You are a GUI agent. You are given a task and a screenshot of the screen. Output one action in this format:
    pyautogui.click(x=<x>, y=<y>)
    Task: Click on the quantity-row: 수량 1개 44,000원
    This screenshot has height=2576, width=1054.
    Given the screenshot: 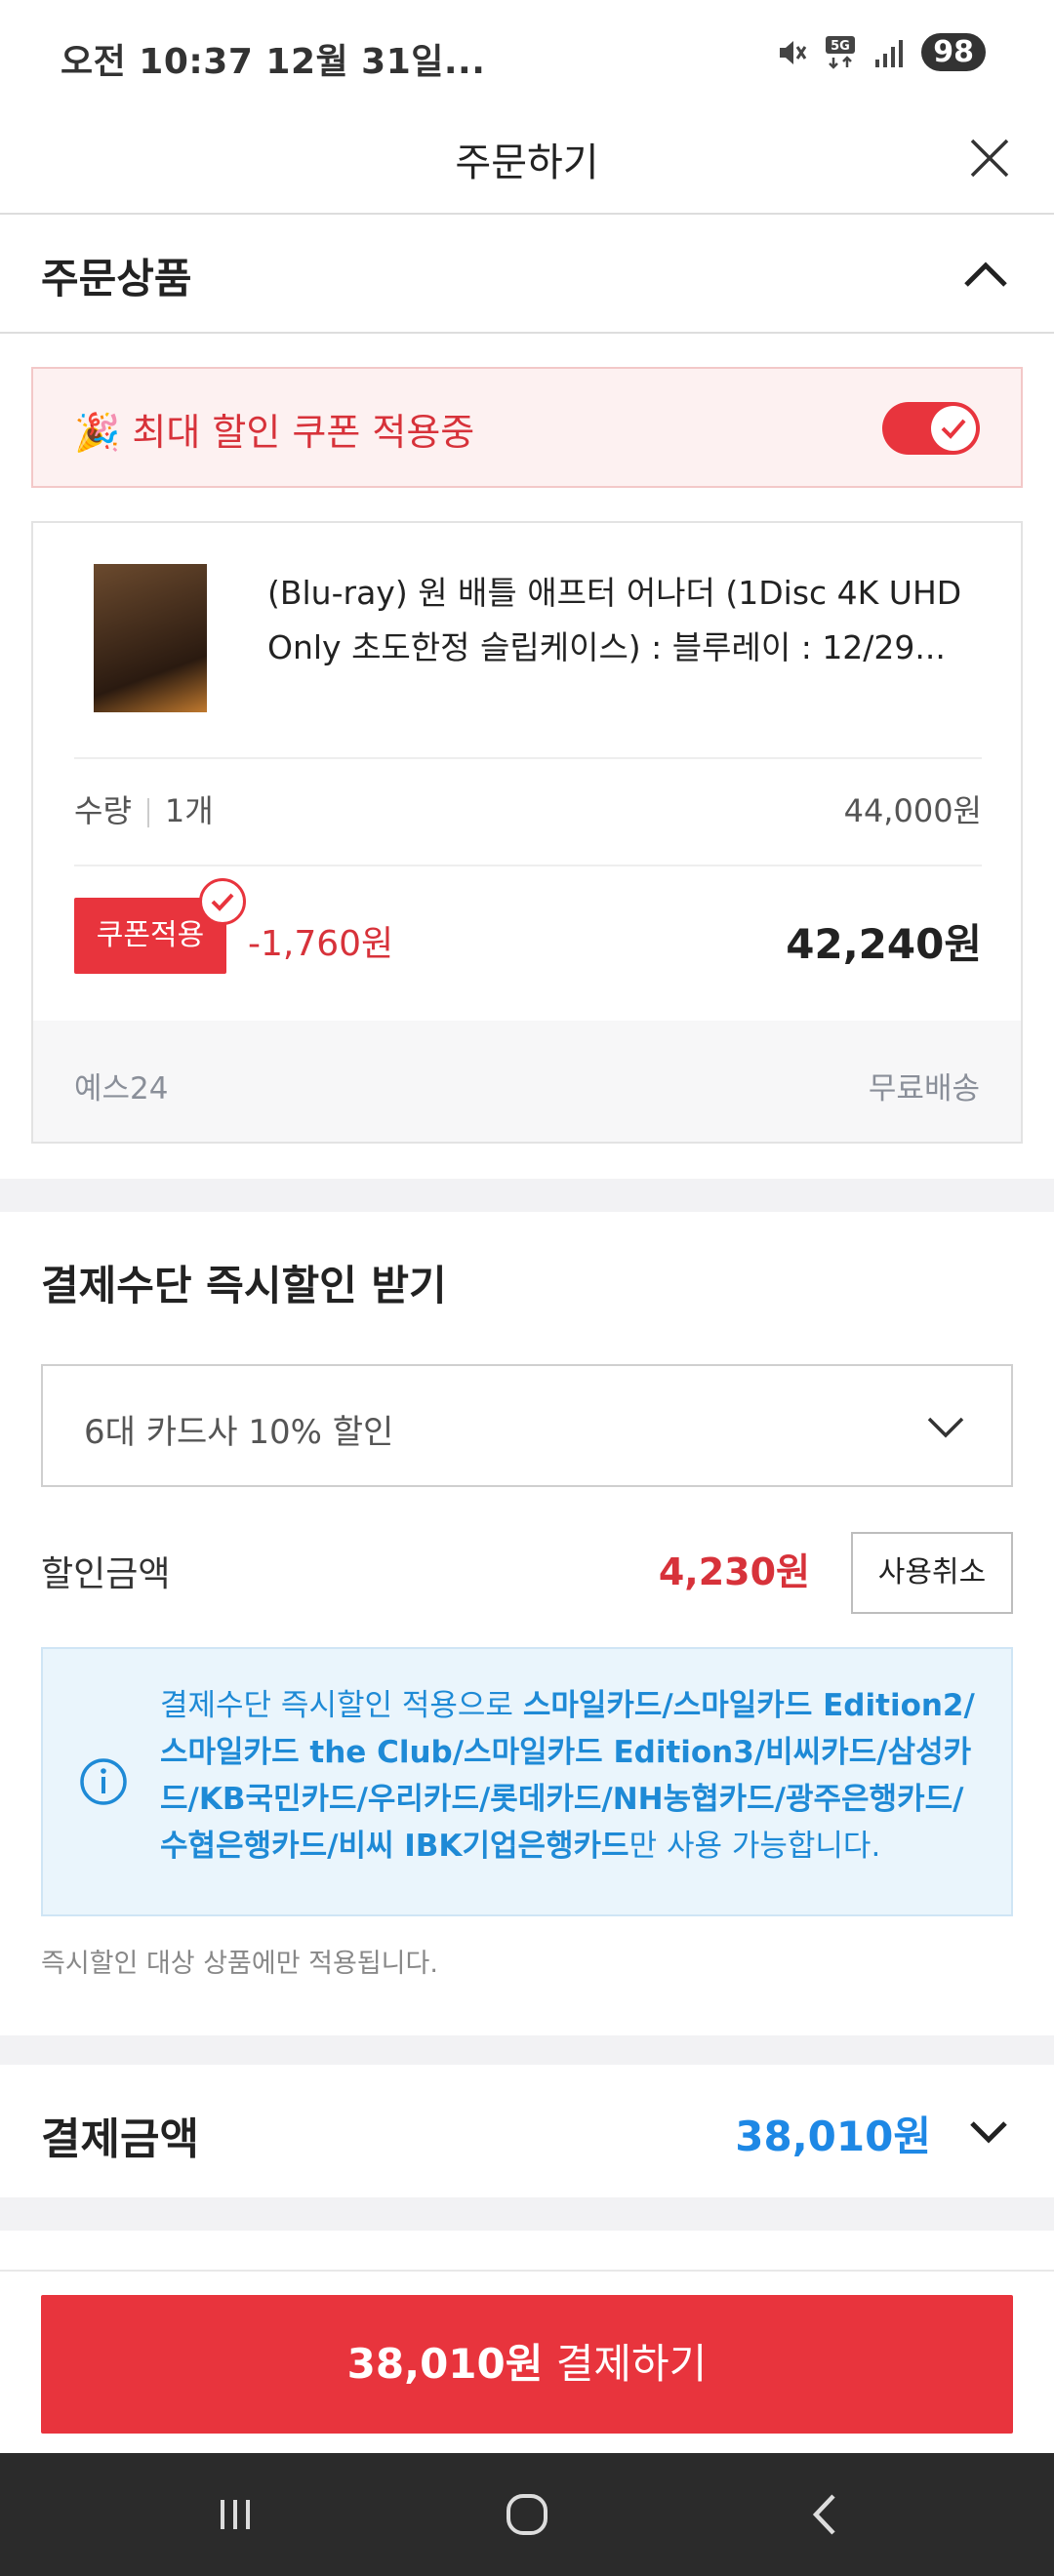 What is the action you would take?
    pyautogui.click(x=528, y=808)
    